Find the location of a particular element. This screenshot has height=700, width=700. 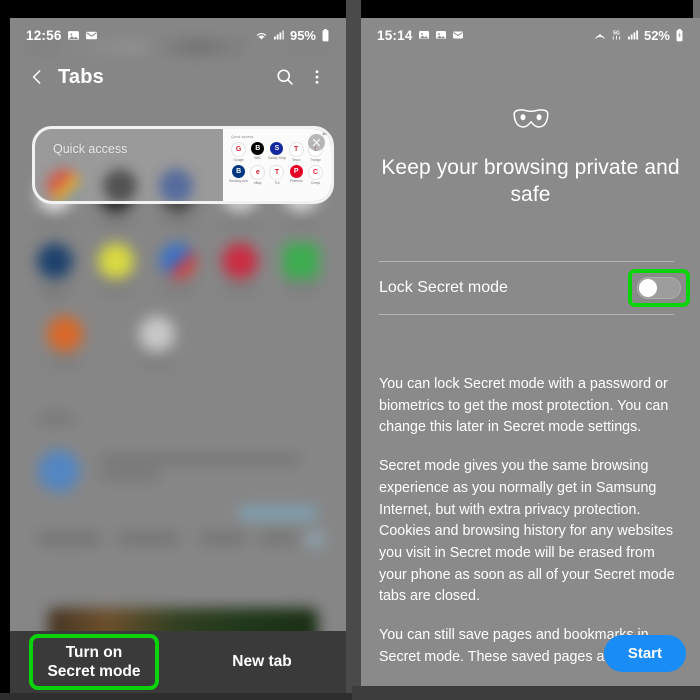

app-label: eBay is located at coordinates (258, 182).